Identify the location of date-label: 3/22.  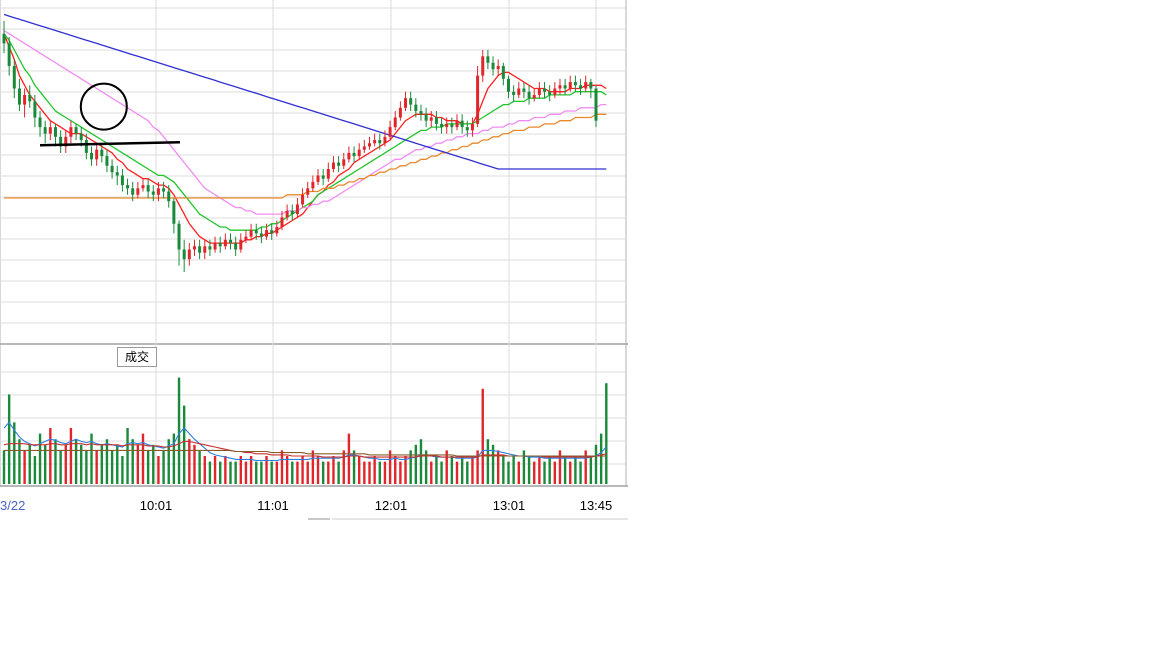
(13, 505).